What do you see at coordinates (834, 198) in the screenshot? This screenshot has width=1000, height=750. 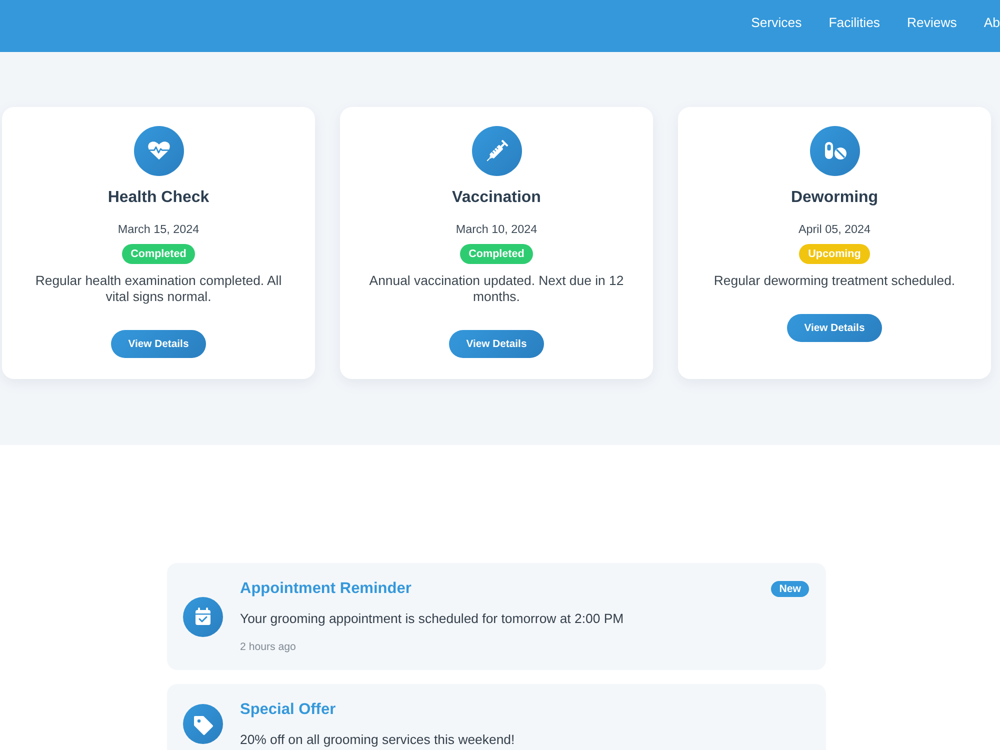 I see `card-title: Deworming` at bounding box center [834, 198].